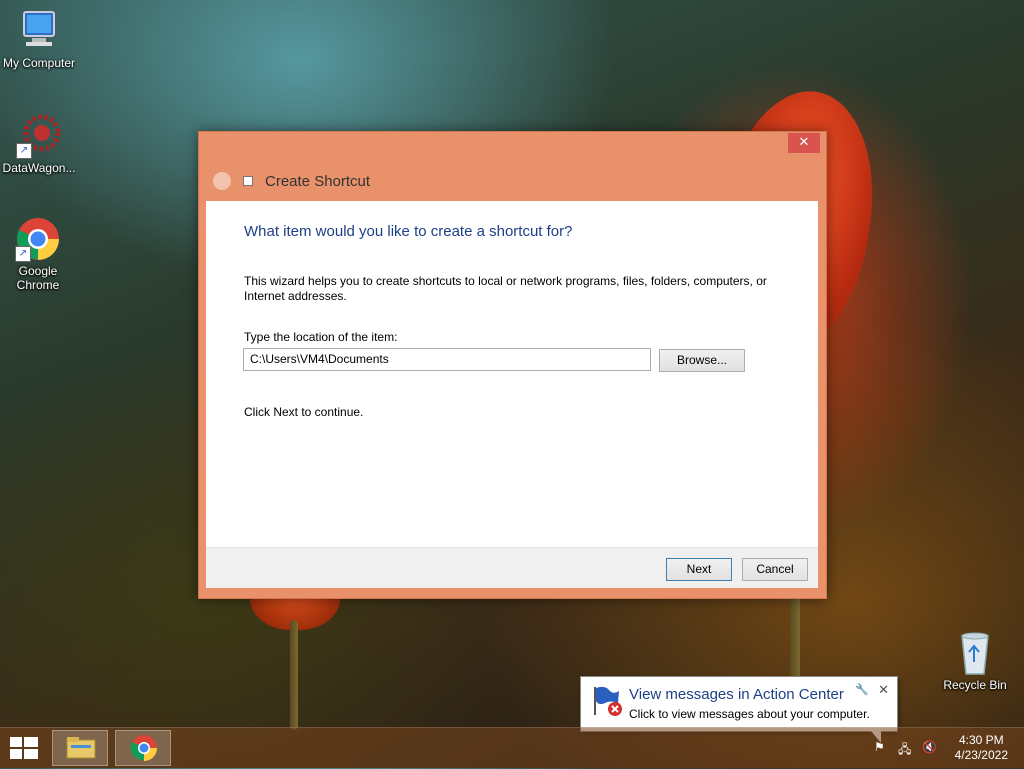 The image size is (1024, 769). Describe the element at coordinates (248, 181) in the screenshot. I see `shortcut-icon` at that location.